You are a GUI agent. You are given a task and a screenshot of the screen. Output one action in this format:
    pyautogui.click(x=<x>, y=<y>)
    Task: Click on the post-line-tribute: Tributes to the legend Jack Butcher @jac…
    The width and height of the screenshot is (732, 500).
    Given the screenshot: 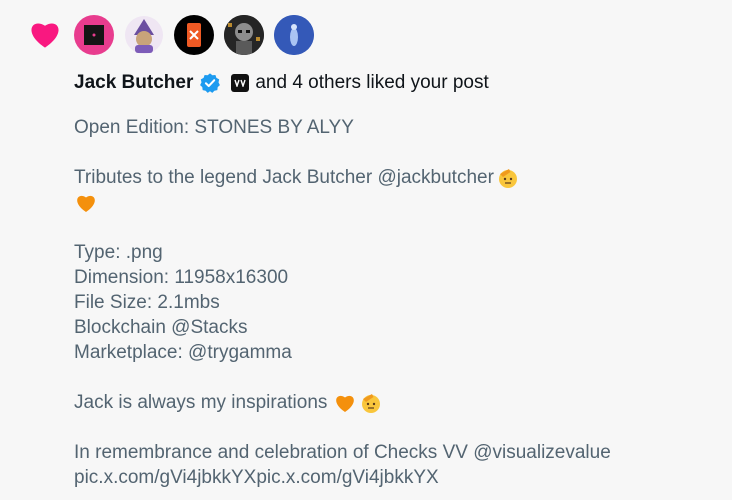 What is the action you would take?
    pyautogui.click(x=342, y=177)
    